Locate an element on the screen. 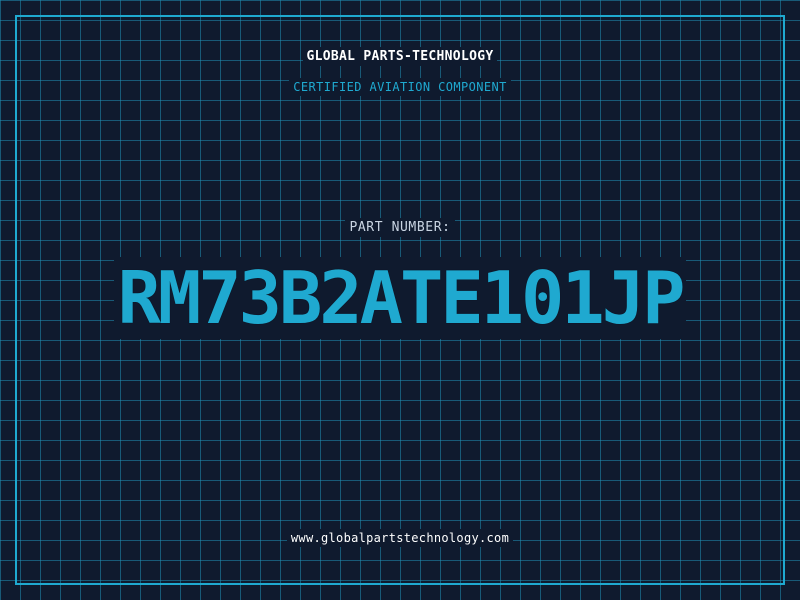 The image size is (800, 600). company-name-text: GLOBAL PARTS-TECHNOLOGY is located at coordinates (400, 56).